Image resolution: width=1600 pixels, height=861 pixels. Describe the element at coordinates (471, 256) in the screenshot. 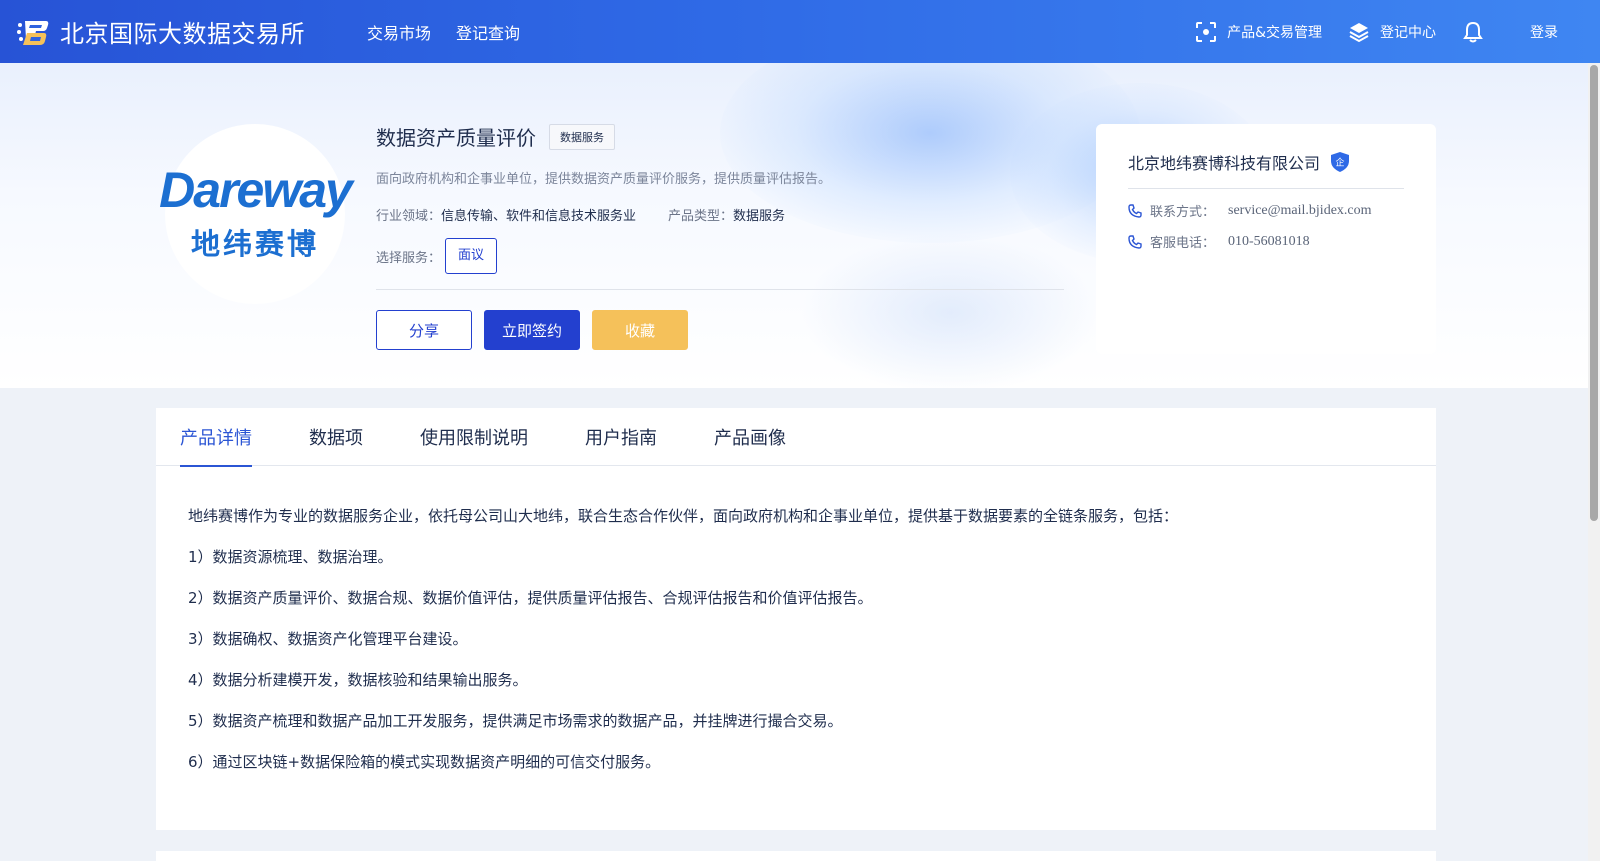

I see `service-option-negotiable: 面议` at that location.